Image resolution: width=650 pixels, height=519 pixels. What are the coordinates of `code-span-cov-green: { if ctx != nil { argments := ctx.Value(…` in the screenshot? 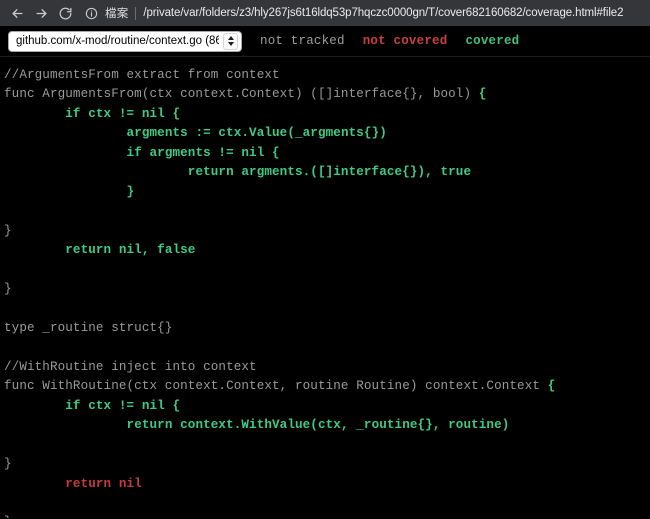 It's located at (276, 143).